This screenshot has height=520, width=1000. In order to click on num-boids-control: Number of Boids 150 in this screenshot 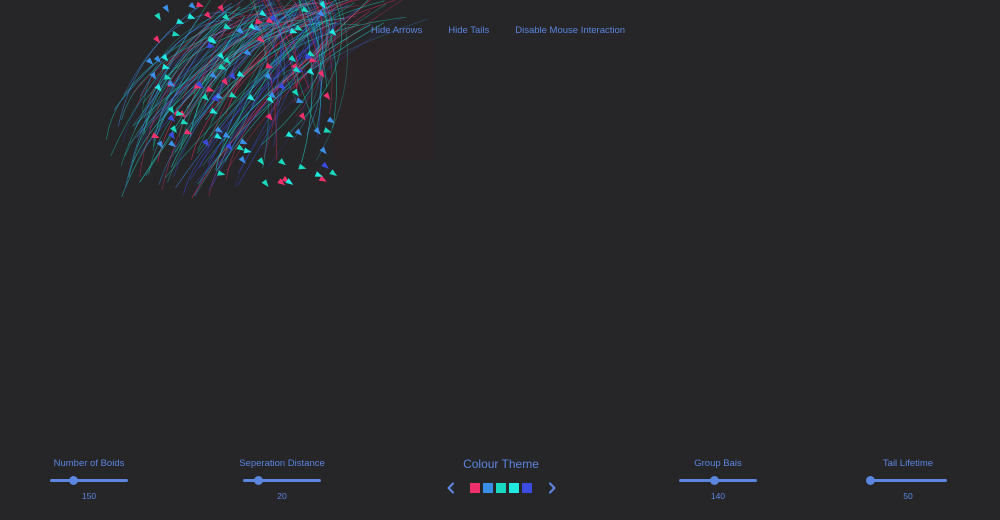, I will do `click(89, 479)`.